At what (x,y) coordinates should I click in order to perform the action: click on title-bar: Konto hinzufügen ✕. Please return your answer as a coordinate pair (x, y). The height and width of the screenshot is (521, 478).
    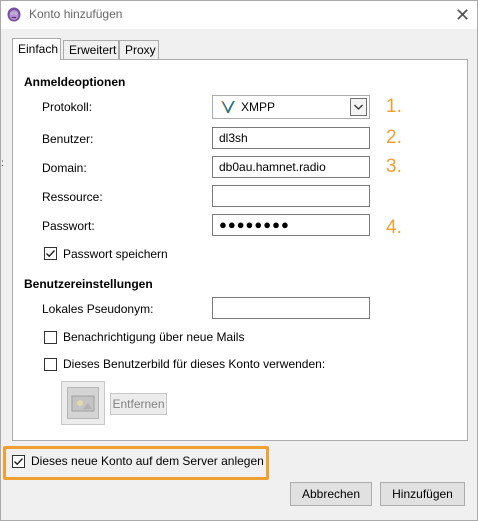
    Looking at the image, I should click on (239, 15).